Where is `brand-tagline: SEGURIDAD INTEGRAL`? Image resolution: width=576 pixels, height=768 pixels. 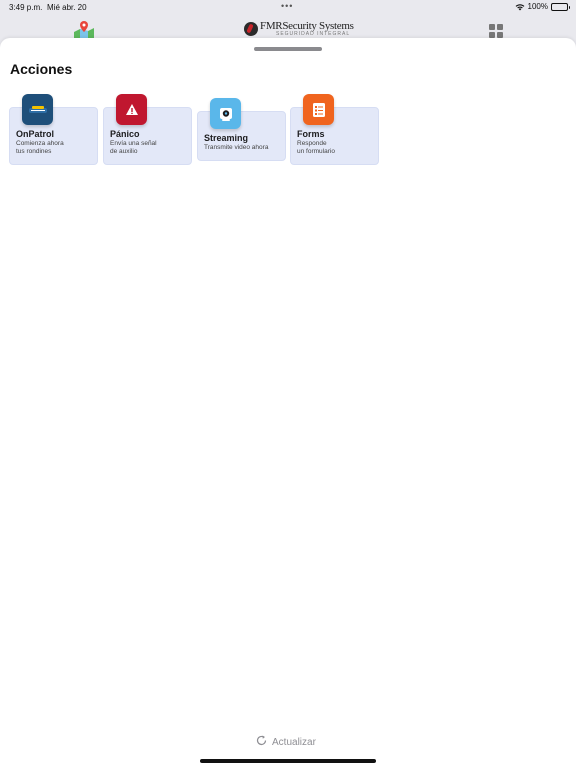 brand-tagline: SEGURIDAD INTEGRAL is located at coordinates (313, 34).